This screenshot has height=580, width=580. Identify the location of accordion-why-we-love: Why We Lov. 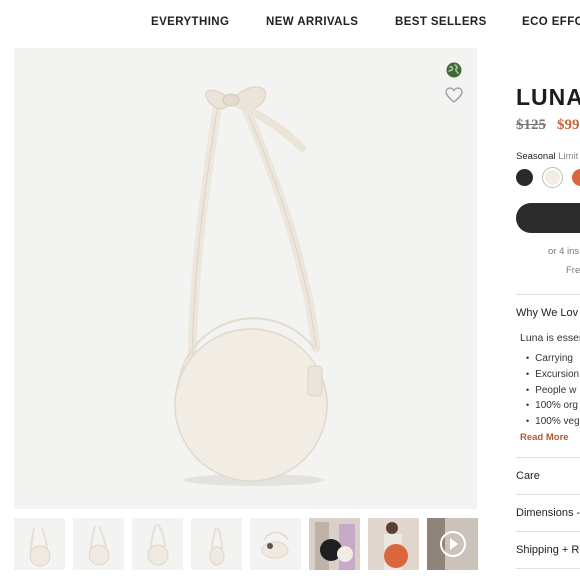
(547, 313).